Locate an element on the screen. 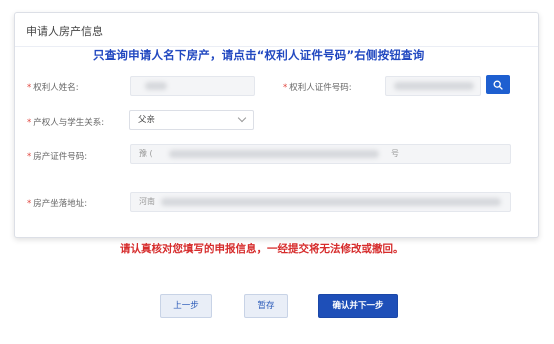  owner-name-label: * 权利人姓名: is located at coordinates (53, 88).